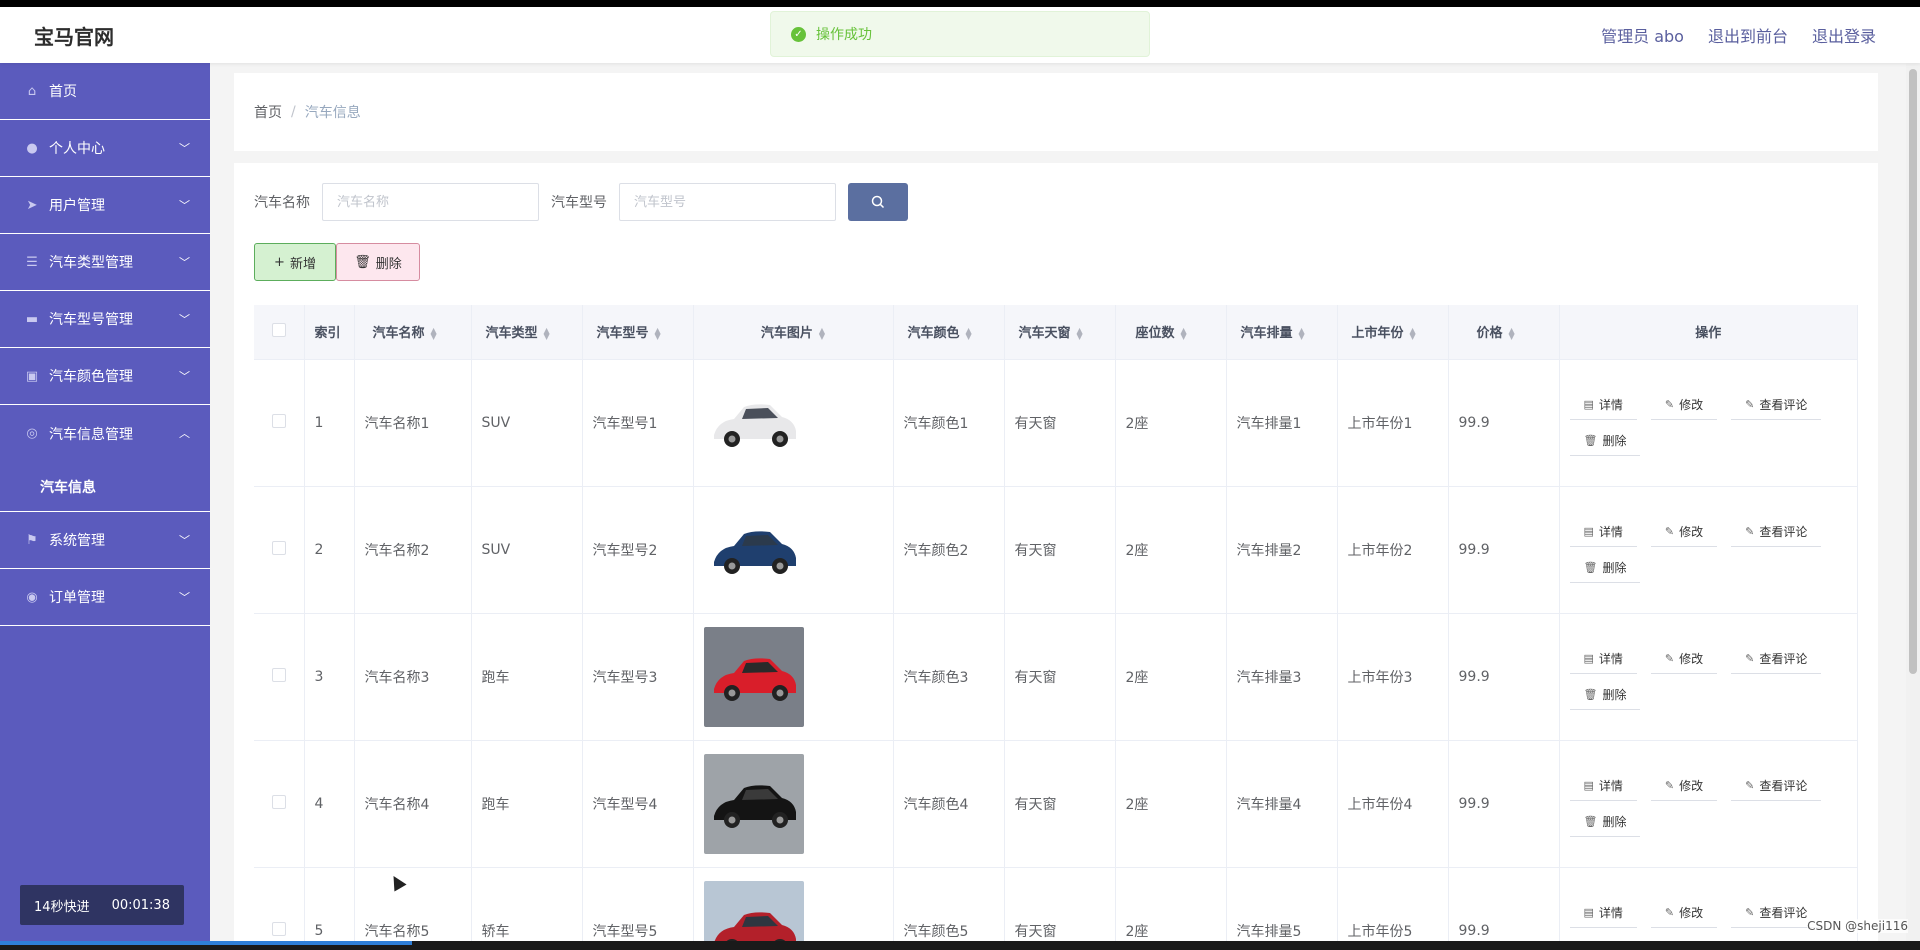 This screenshot has width=1920, height=950. What do you see at coordinates (1614, 567) in the screenshot?
I see `op-label: 删除` at bounding box center [1614, 567].